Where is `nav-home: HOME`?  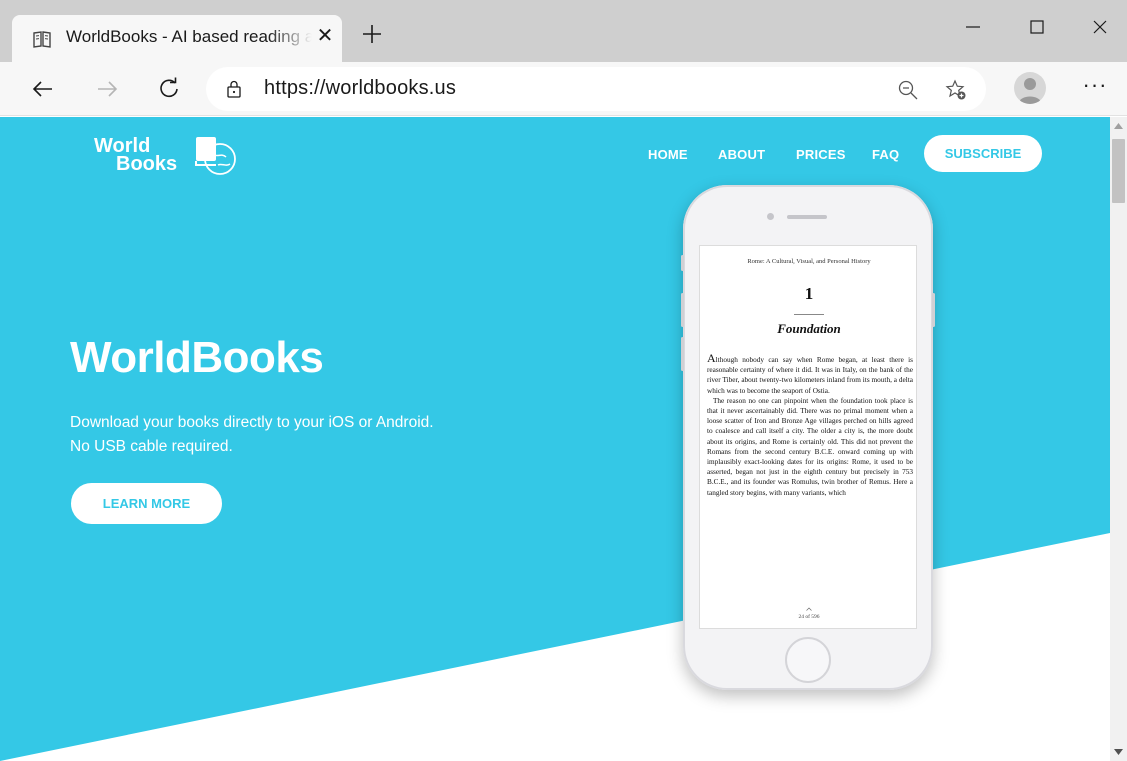 nav-home: HOME is located at coordinates (668, 154).